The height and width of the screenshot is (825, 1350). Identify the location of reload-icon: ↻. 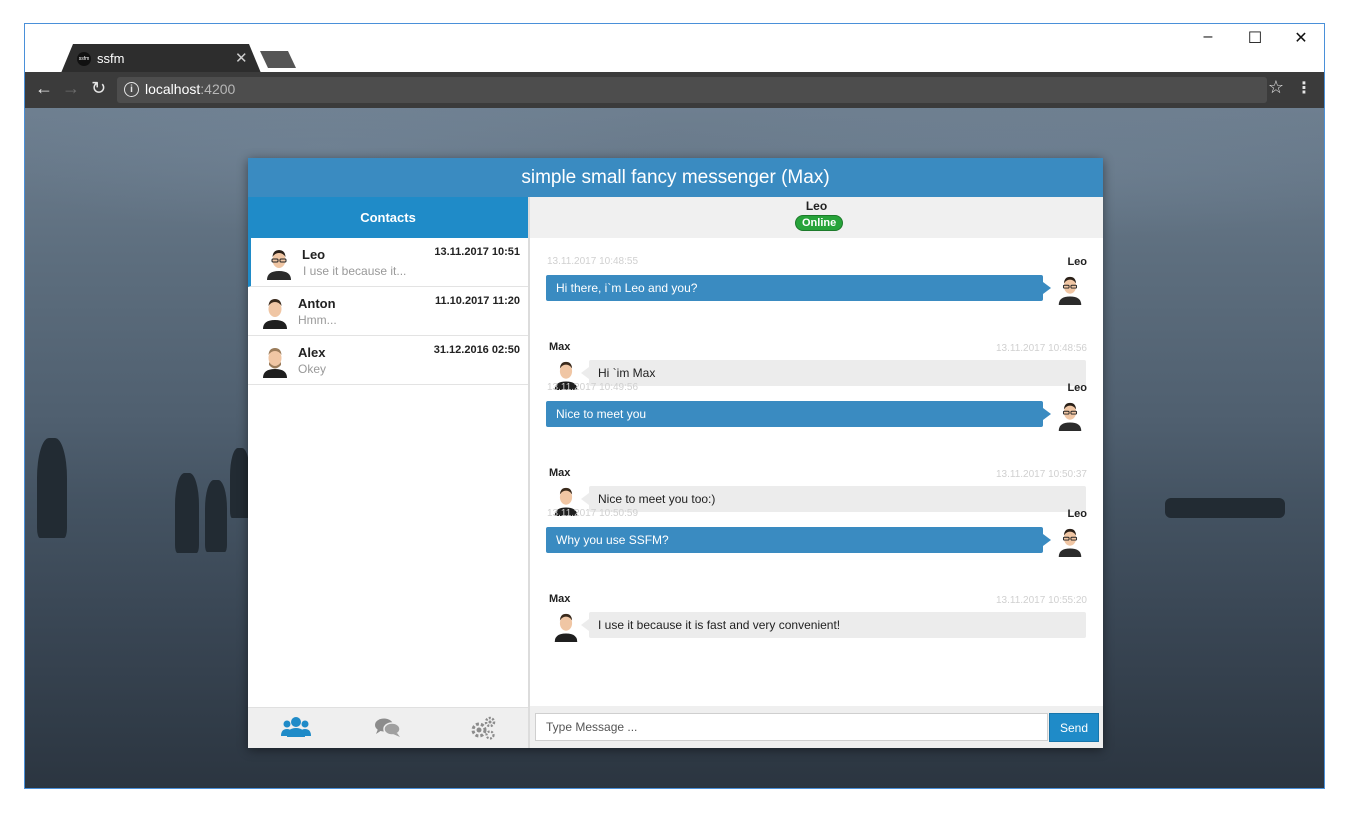
(98, 88).